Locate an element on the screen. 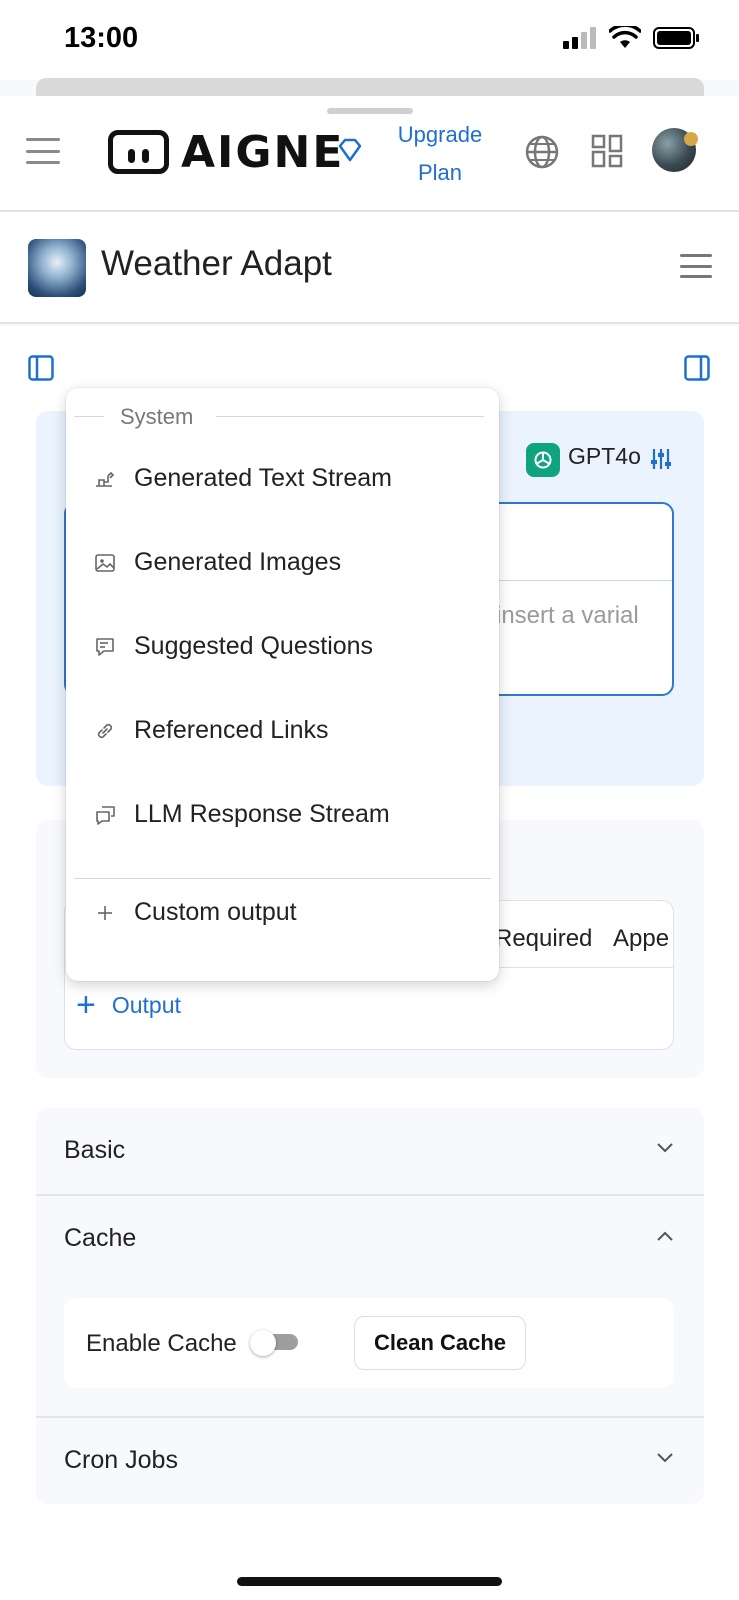 Image resolution: width=739 pixels, height=1600 pixels. status-bar: 13:00 is located at coordinates (369, 40).